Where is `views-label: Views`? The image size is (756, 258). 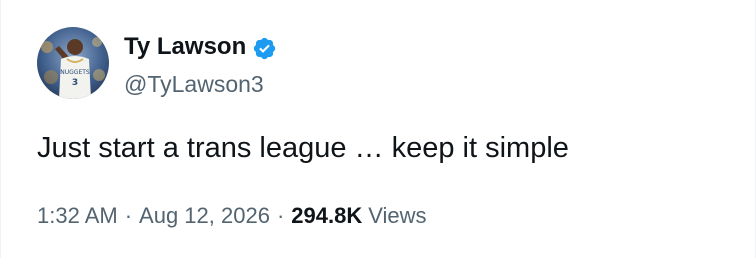
views-label: Views is located at coordinates (397, 215).